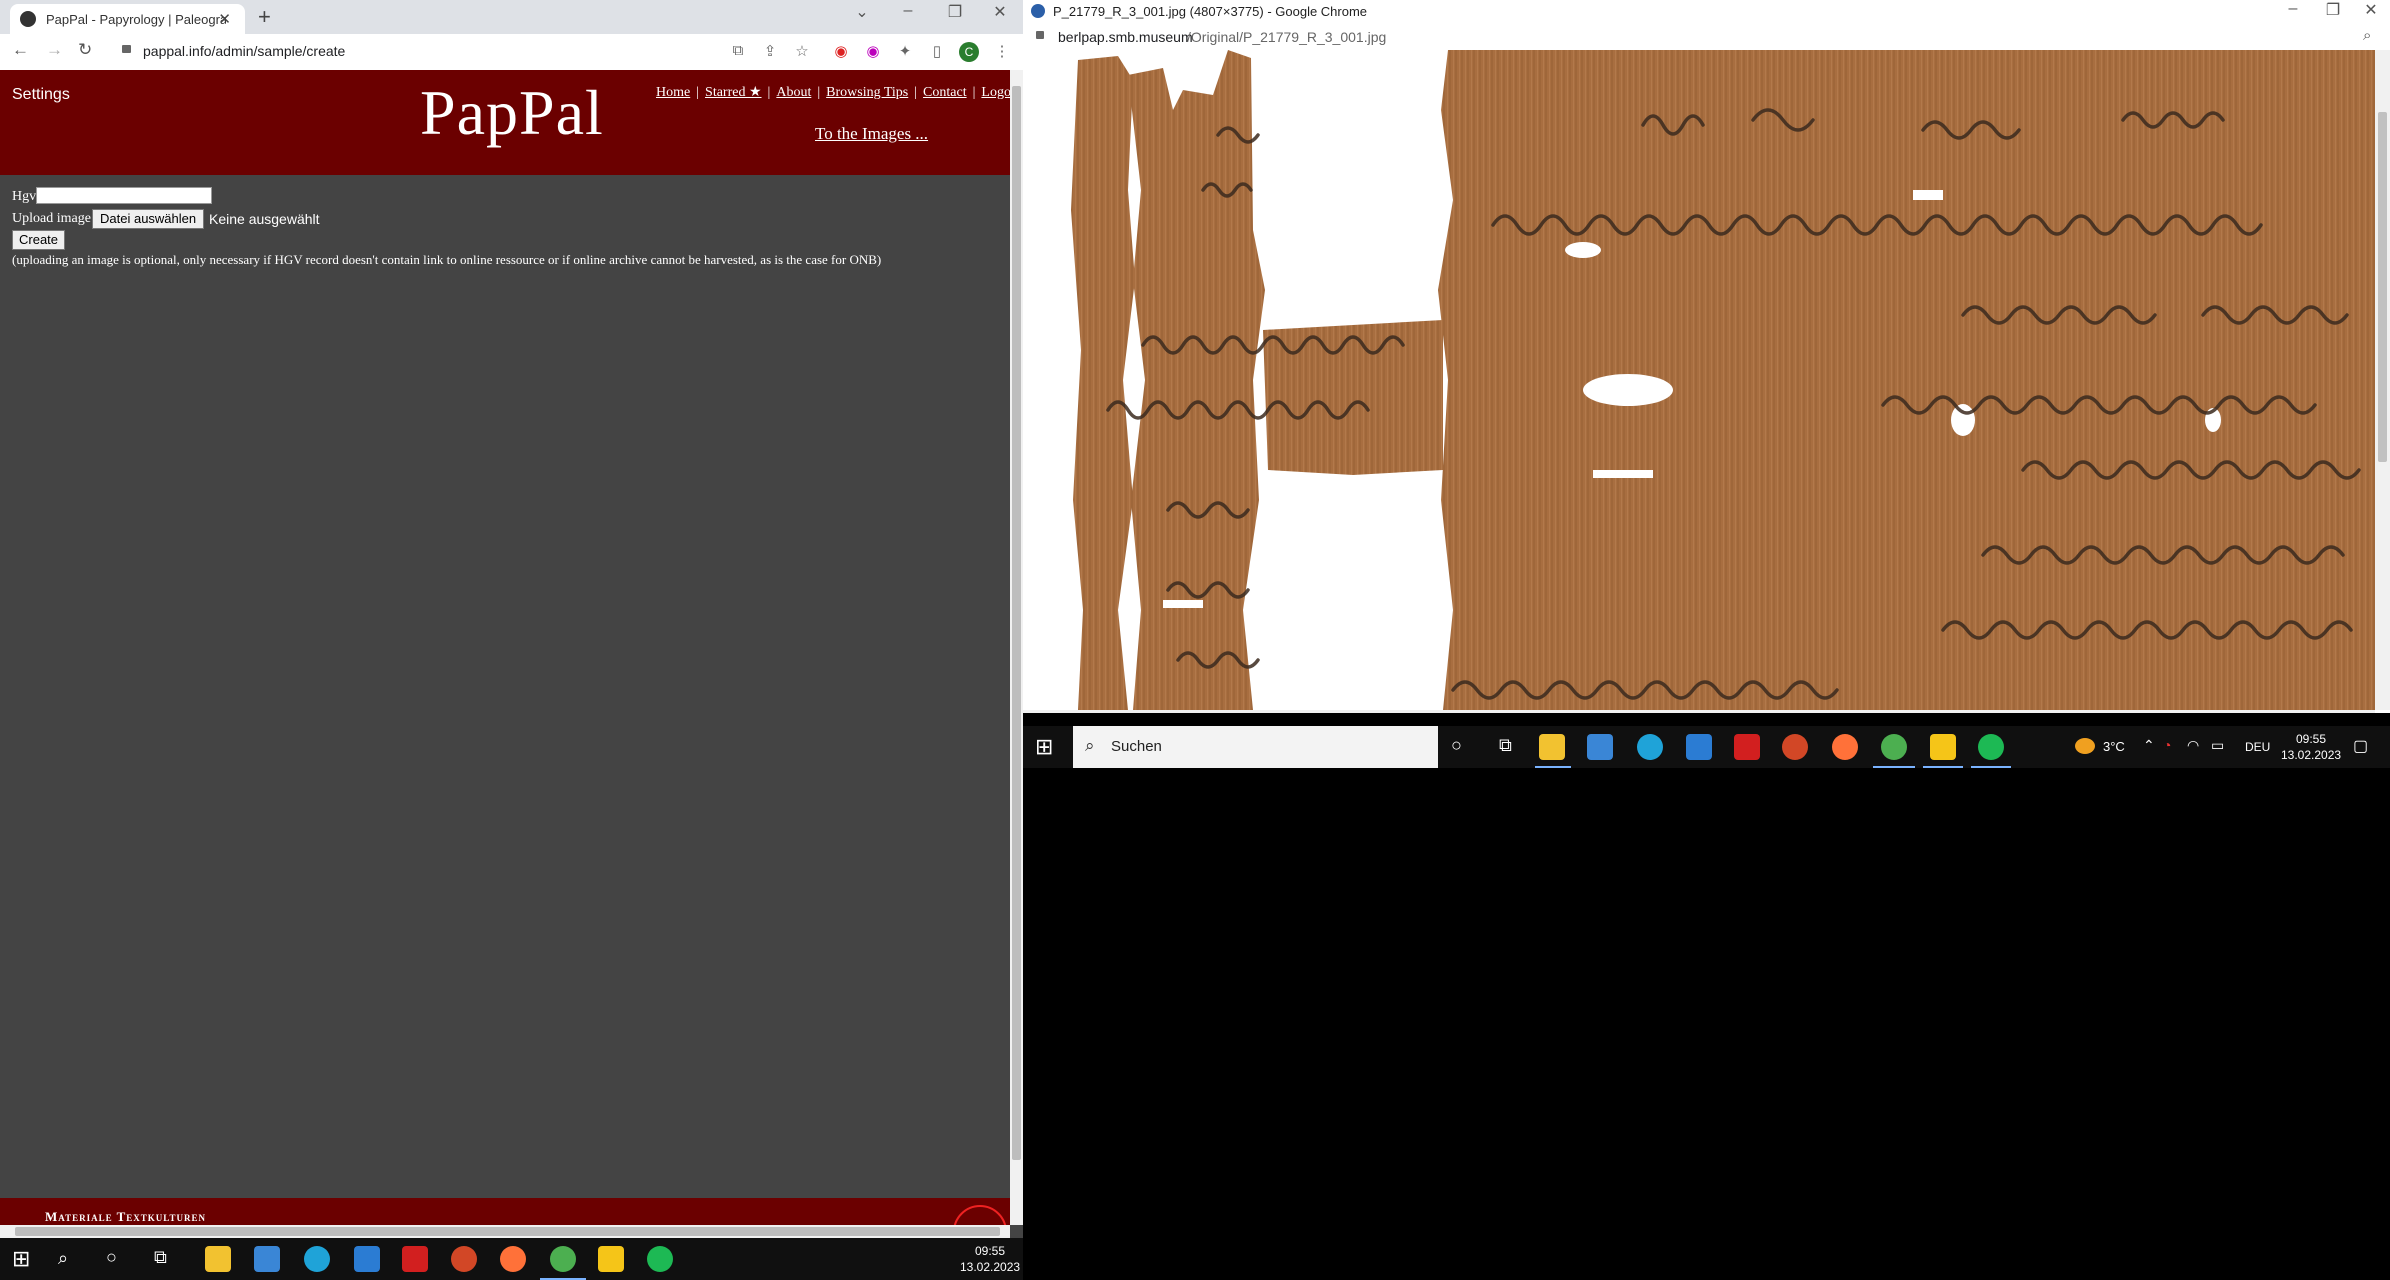 The height and width of the screenshot is (1280, 2390). I want to click on tab-pappal: PapPal - Papyrology | Paleograph ✕, so click(127, 19).